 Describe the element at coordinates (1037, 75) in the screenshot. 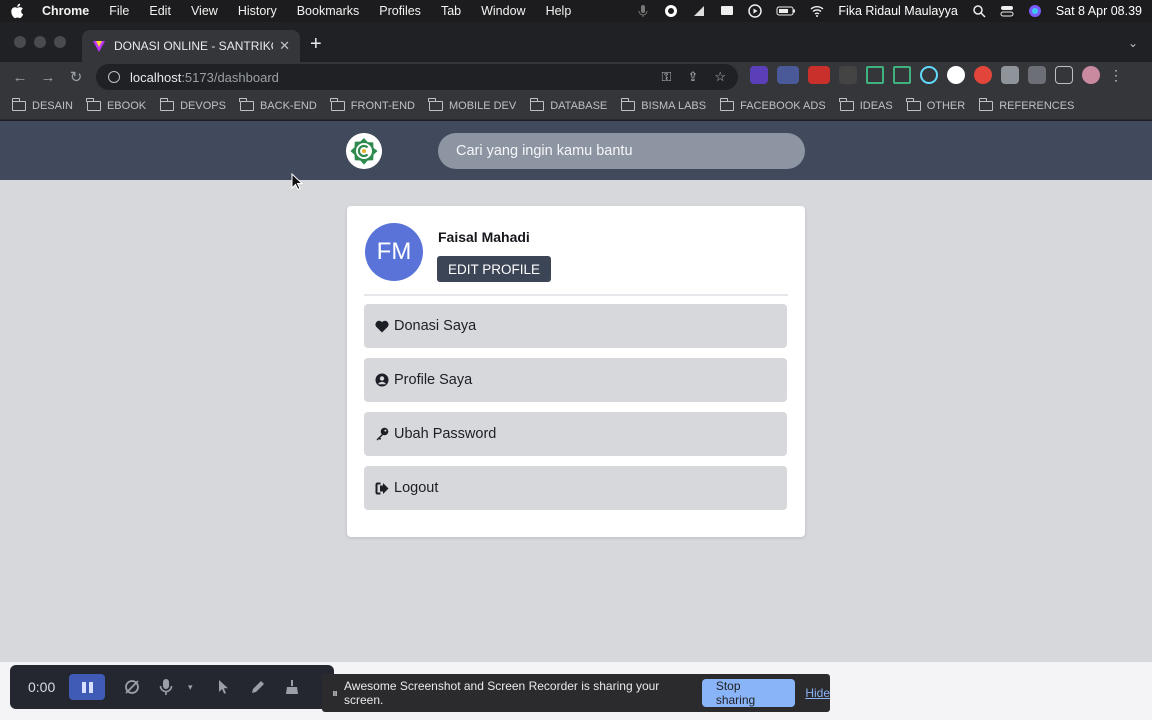

I see `reading-list-icon` at that location.